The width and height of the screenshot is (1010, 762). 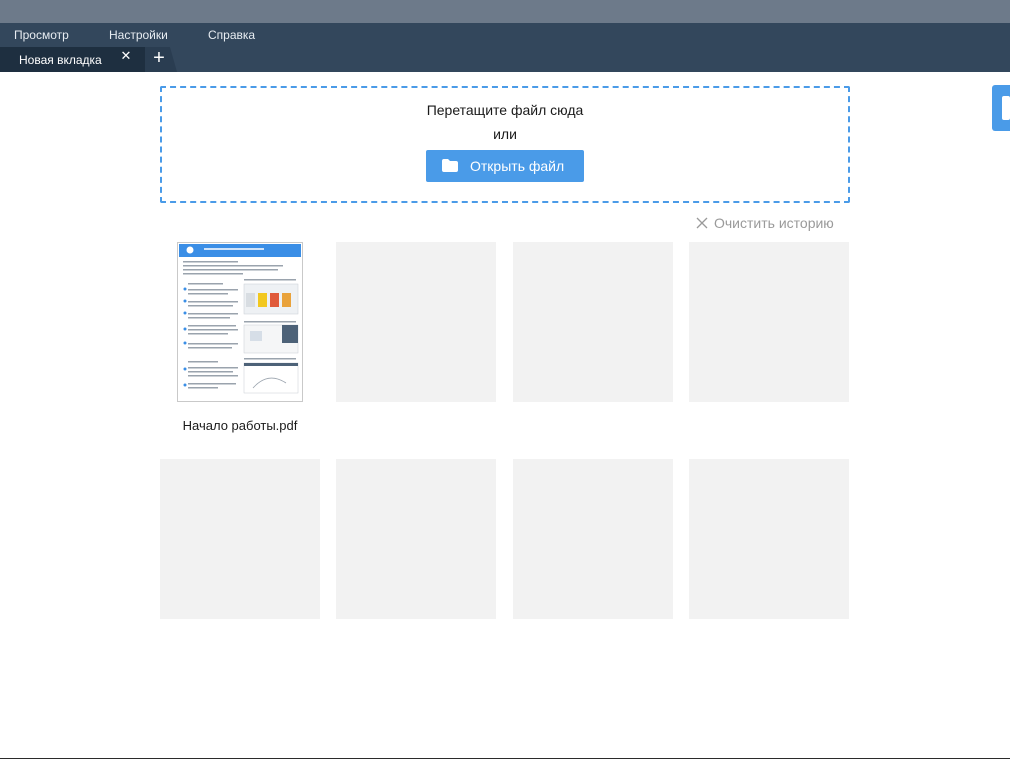 What do you see at coordinates (505, 59) in the screenshot?
I see `tab-bar: Новая вкладка ✕ +` at bounding box center [505, 59].